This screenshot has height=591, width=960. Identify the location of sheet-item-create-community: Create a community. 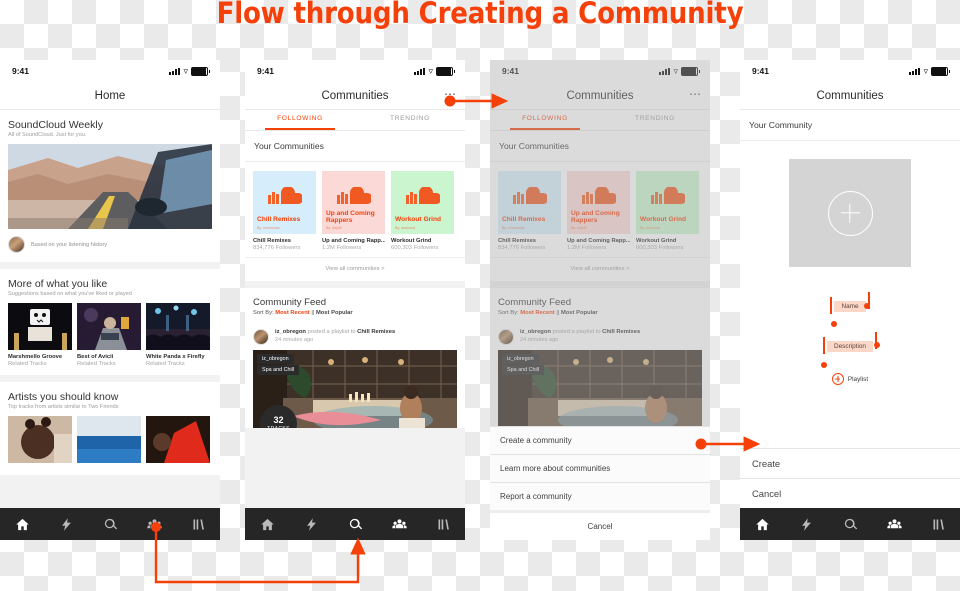
(600, 440).